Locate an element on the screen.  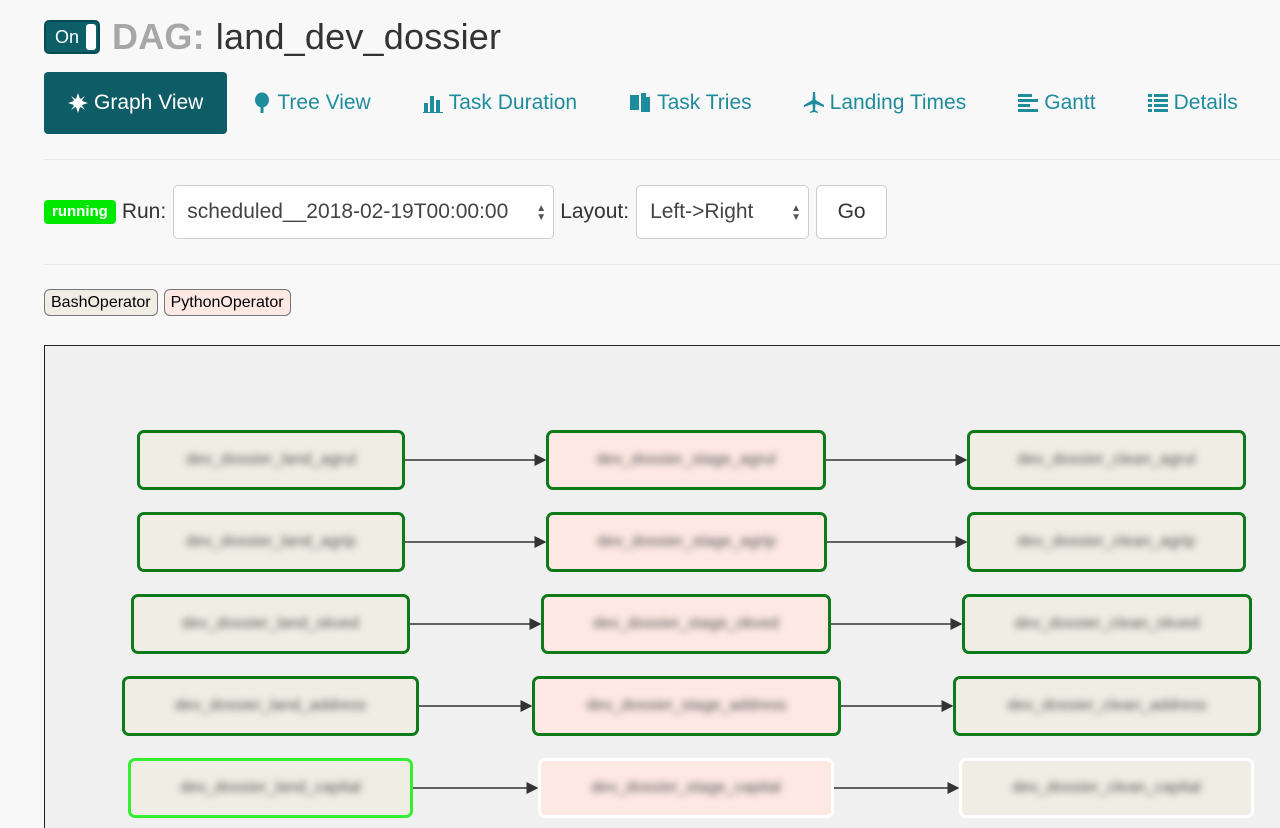
run-select-value: scheduled__2018-02-19T00:00:00 is located at coordinates (348, 211).